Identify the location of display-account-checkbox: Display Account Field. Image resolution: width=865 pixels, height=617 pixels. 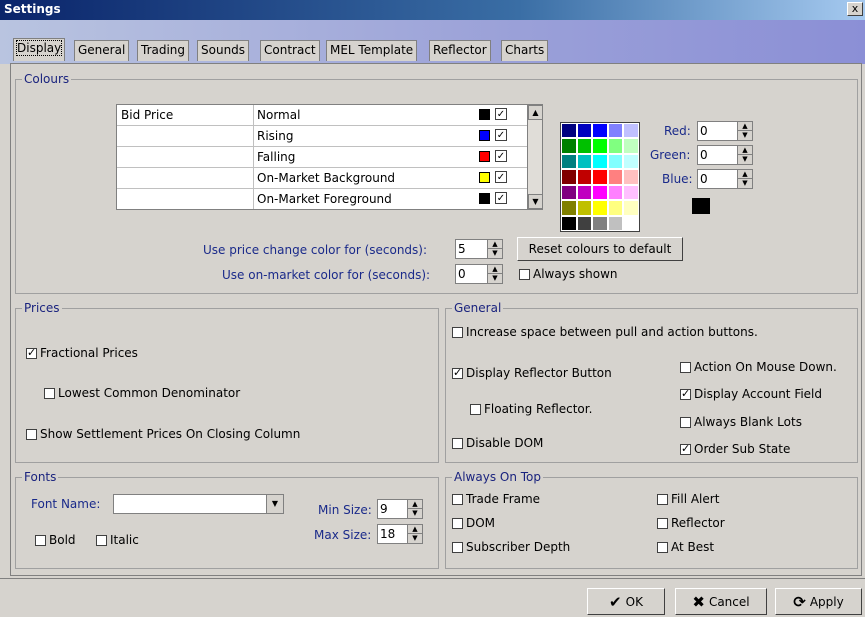
(751, 394).